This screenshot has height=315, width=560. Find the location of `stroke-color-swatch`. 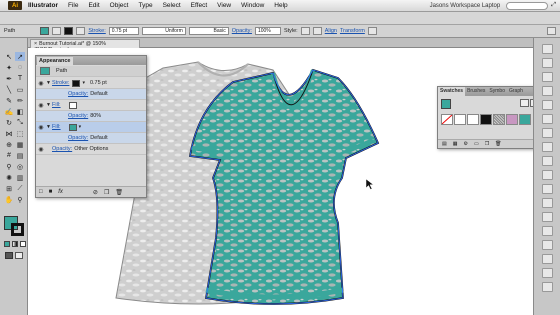

stroke-color-swatch is located at coordinates (76, 83).